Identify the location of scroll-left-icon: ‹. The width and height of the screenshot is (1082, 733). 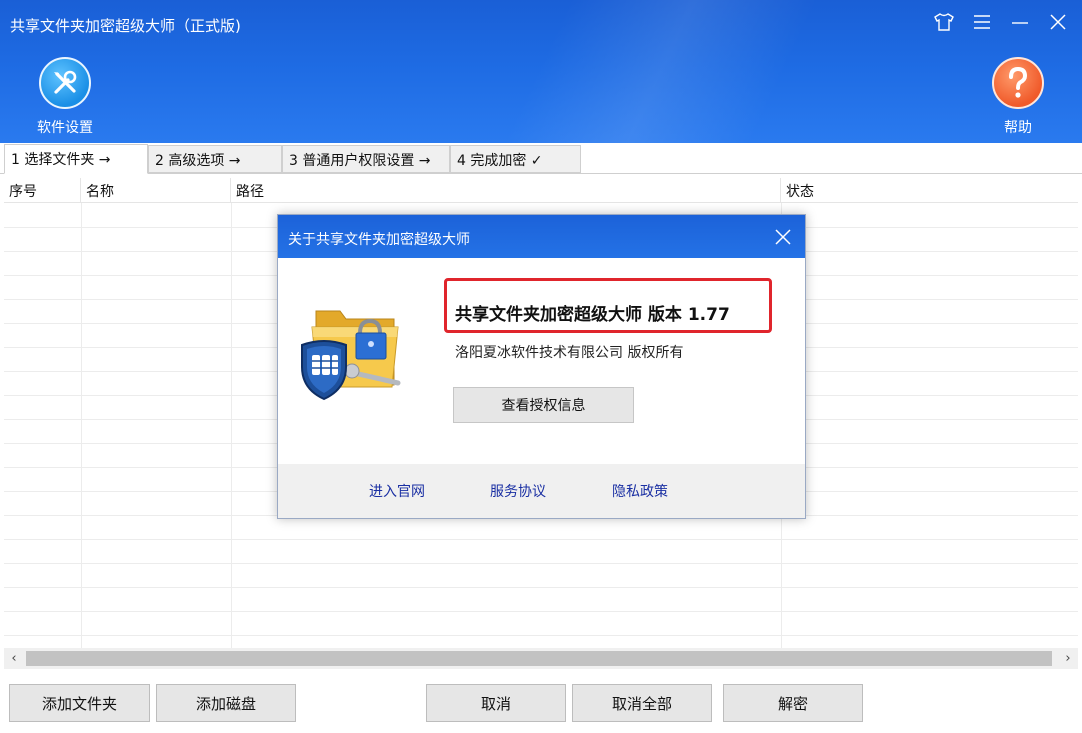
(14, 658).